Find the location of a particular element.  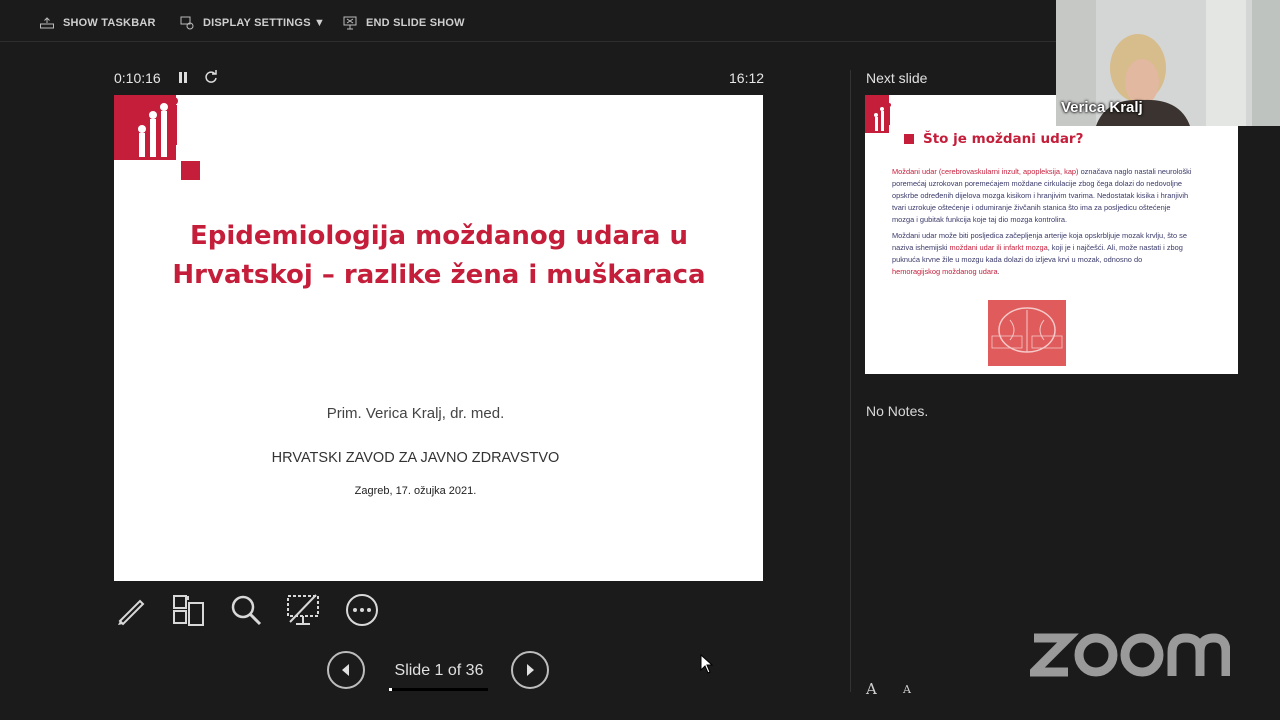

magnifier-icon is located at coordinates (246, 610).